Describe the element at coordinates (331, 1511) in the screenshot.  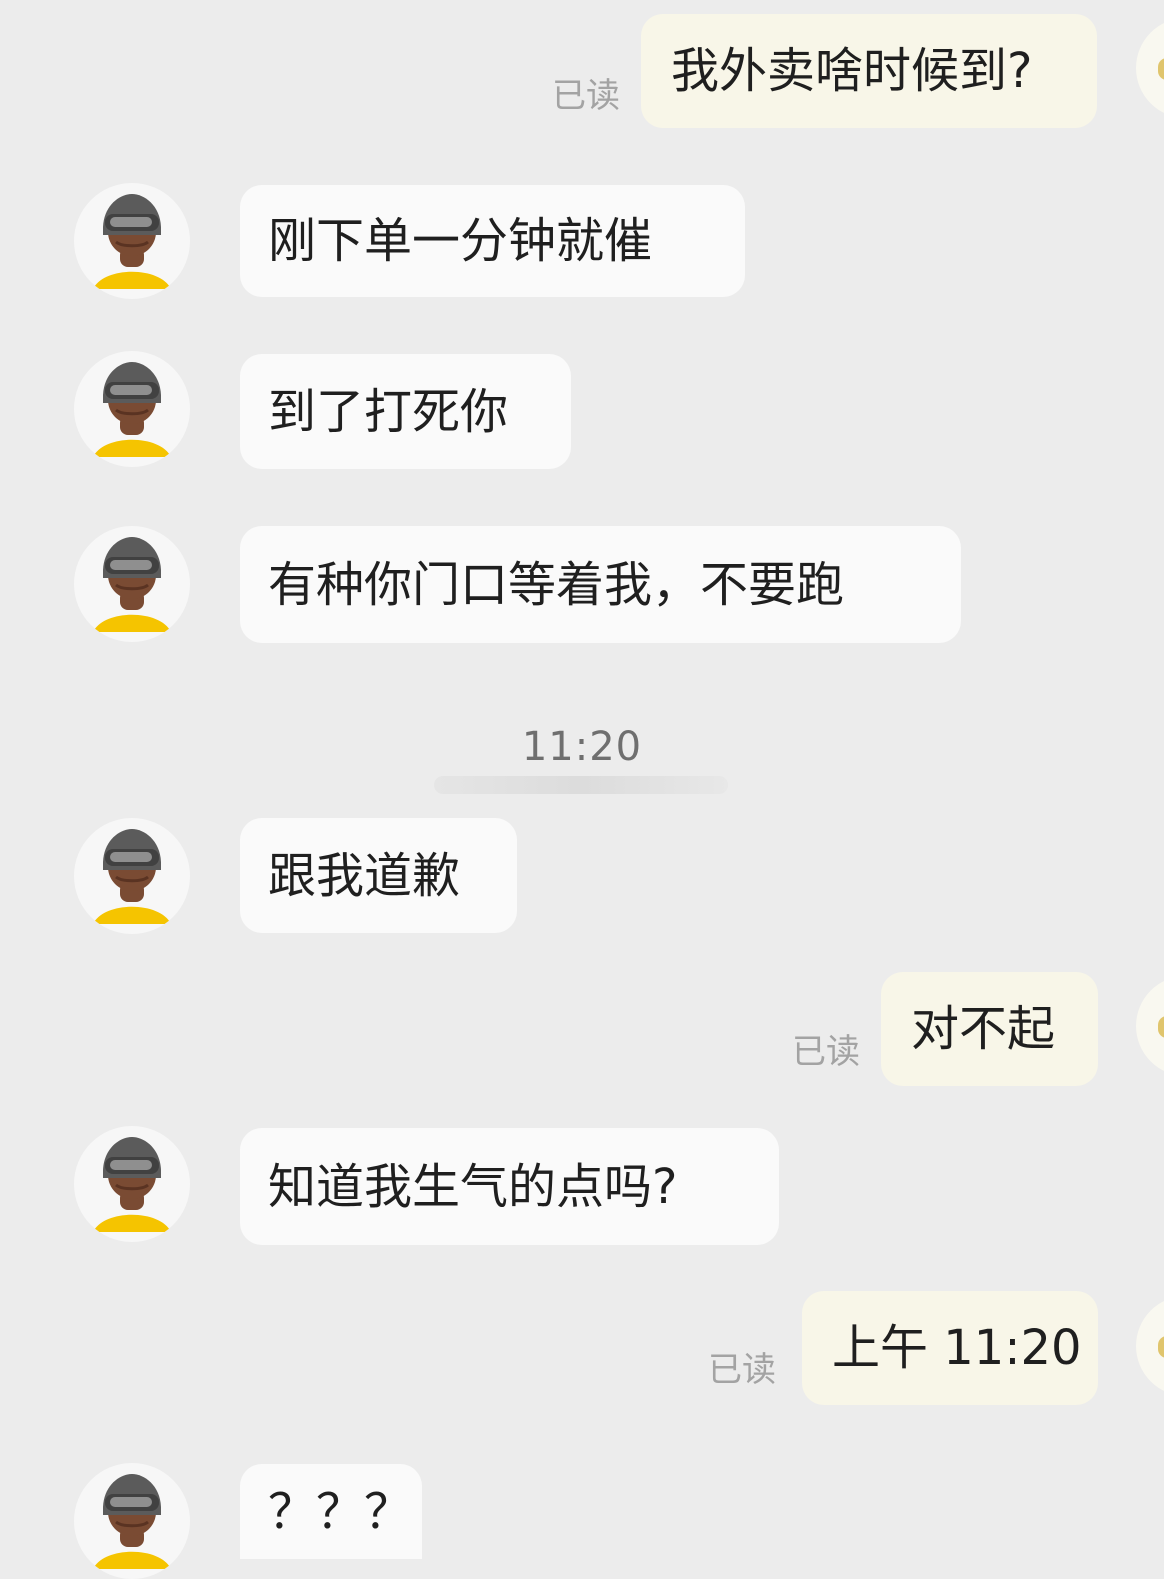
I see `message-bubble-received: ？？？` at that location.